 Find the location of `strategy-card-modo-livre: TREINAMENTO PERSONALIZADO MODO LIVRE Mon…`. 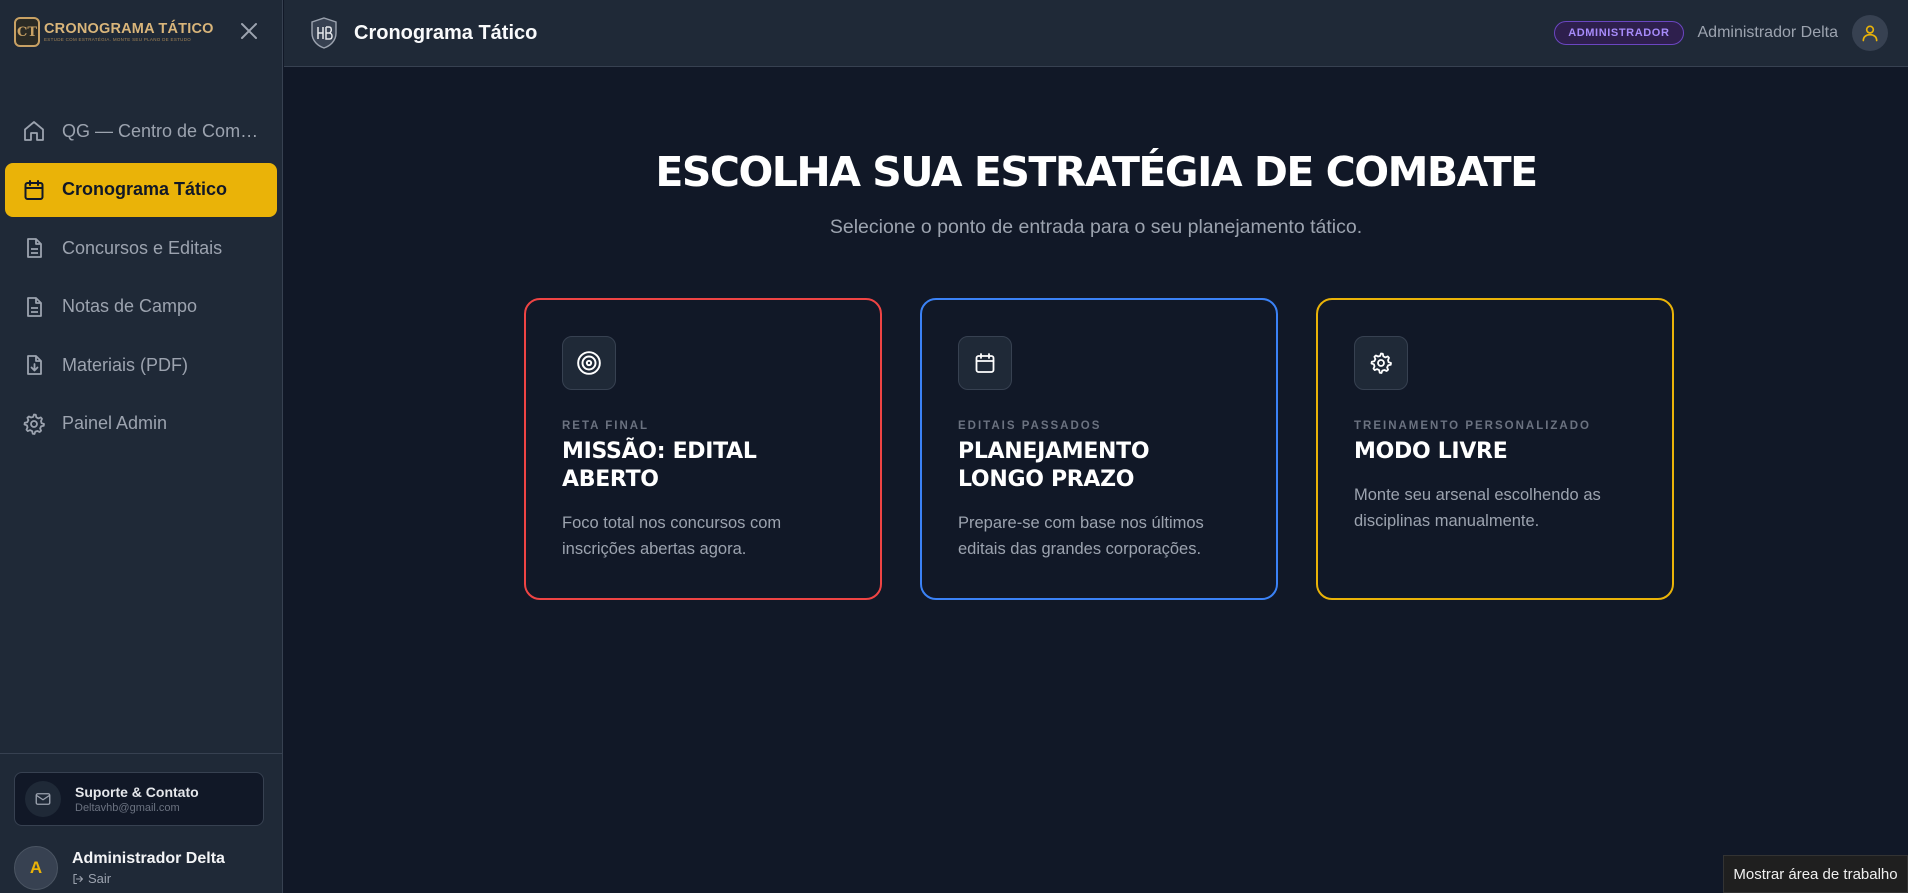

strategy-card-modo-livre: TREINAMENTO PERSONALIZADO MODO LIVRE Mon… is located at coordinates (1495, 449).